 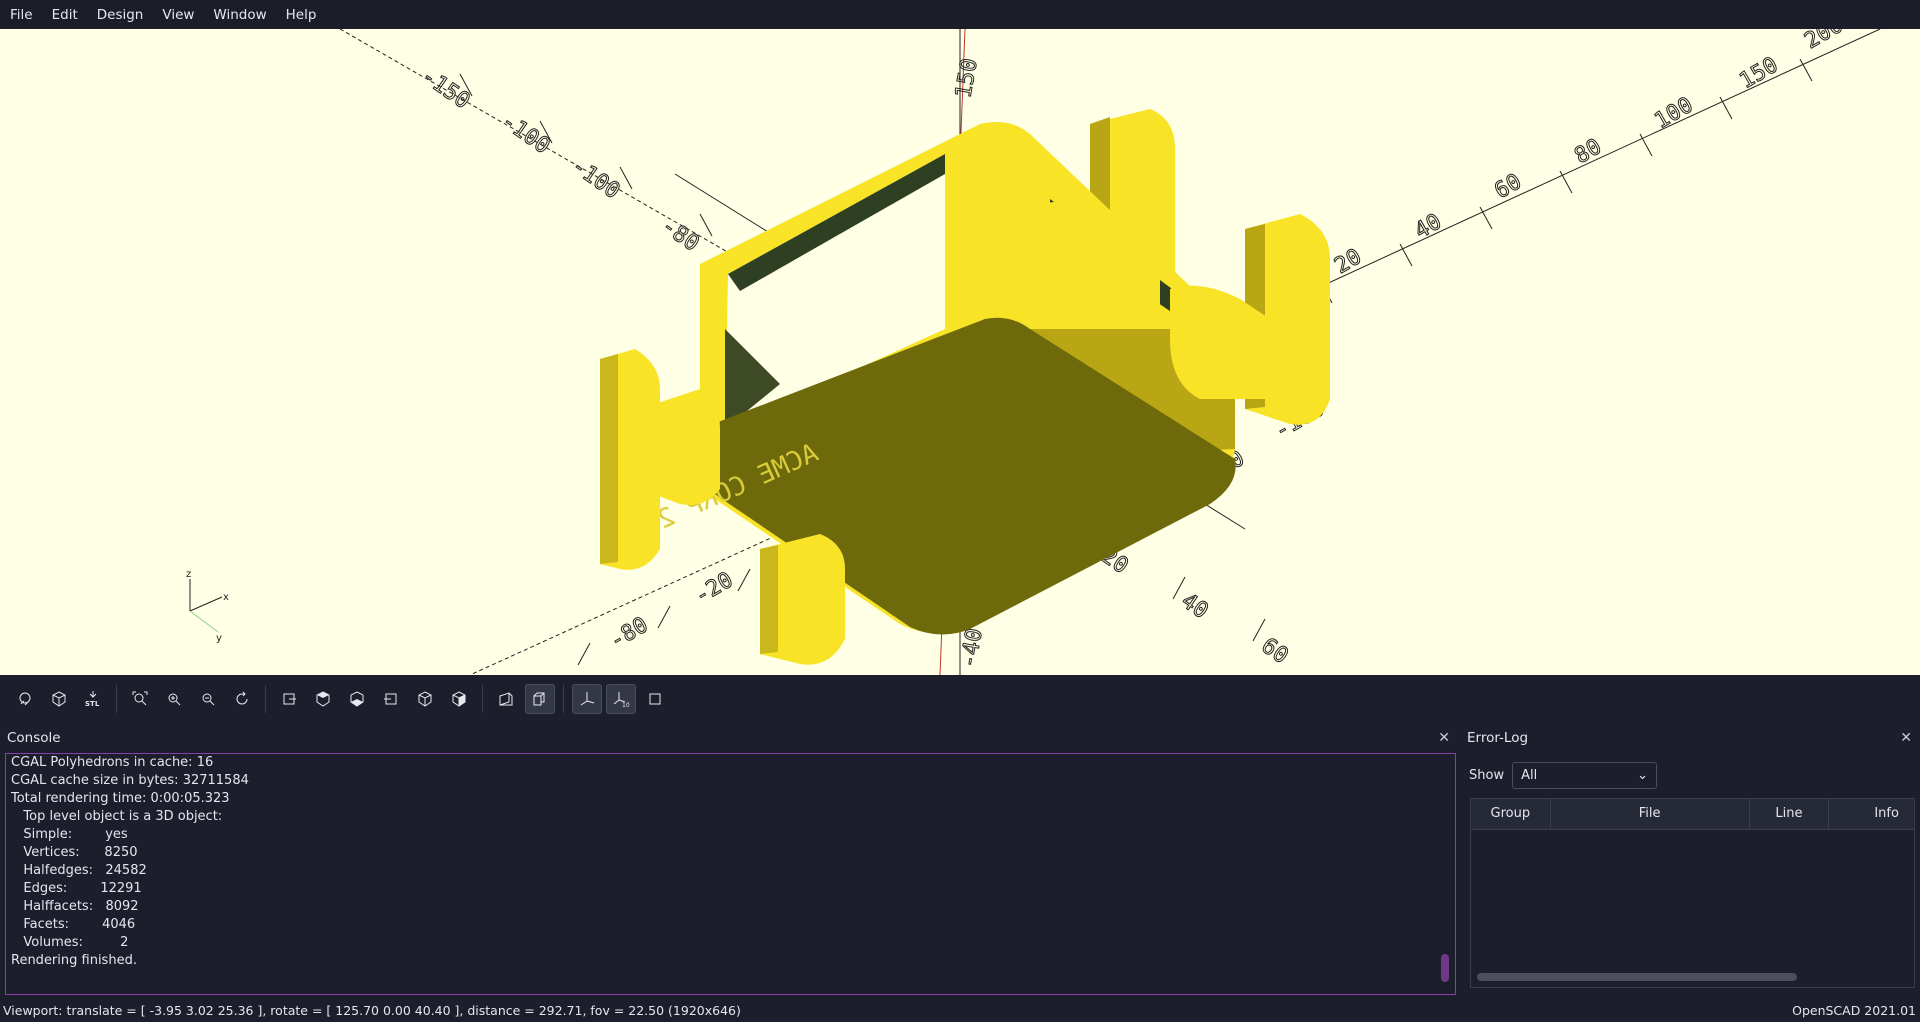 I want to click on console-line: CGAL Polyhedrons in cache: 16, so click(x=112, y=762).